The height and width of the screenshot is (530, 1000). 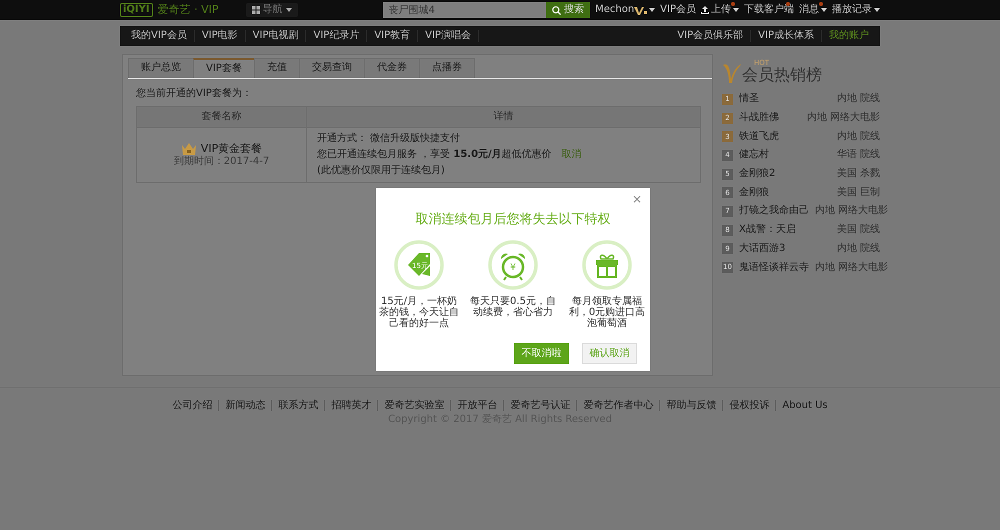 I want to click on movie-title: 铁道飞虎, so click(x=785, y=136).